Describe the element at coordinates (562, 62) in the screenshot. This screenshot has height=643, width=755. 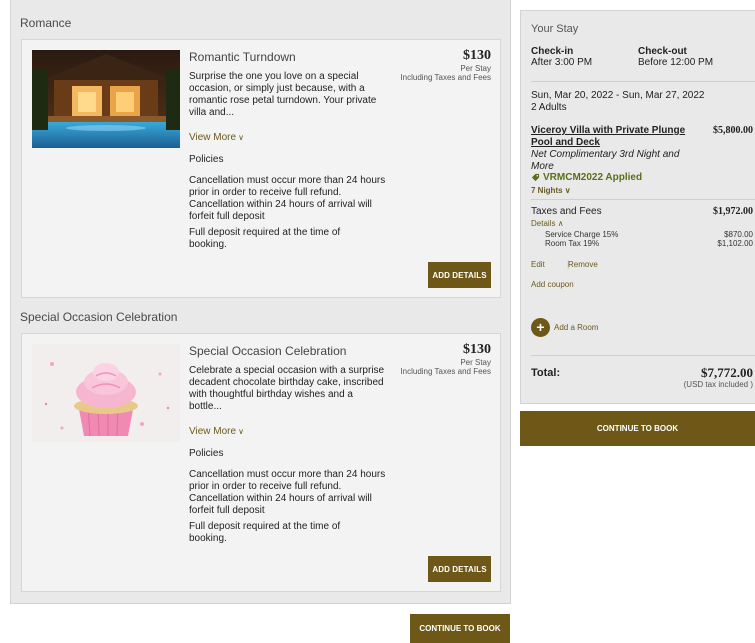
I see `checkin-value: After 3:00 PM` at that location.